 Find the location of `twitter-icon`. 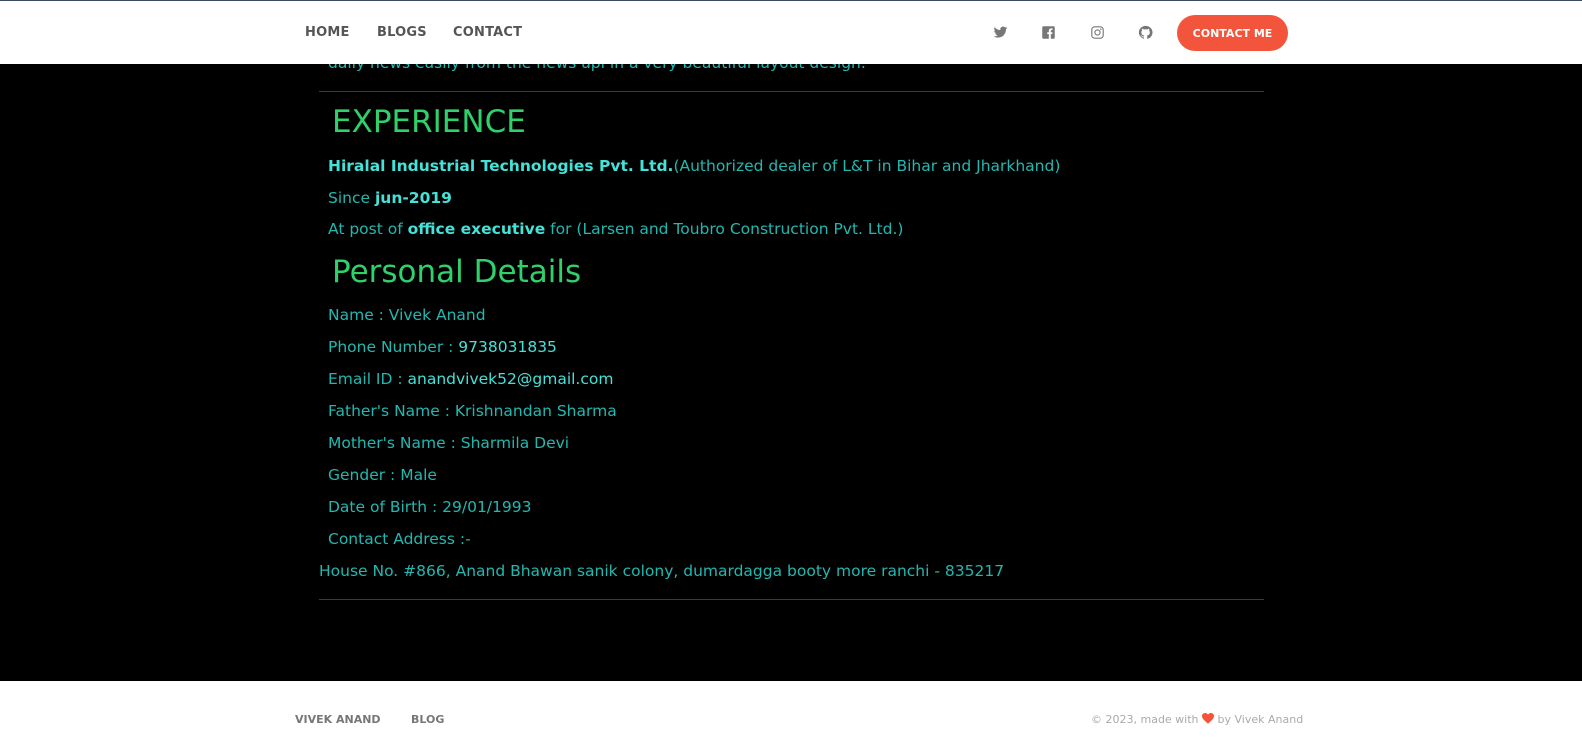

twitter-icon is located at coordinates (1000, 32).